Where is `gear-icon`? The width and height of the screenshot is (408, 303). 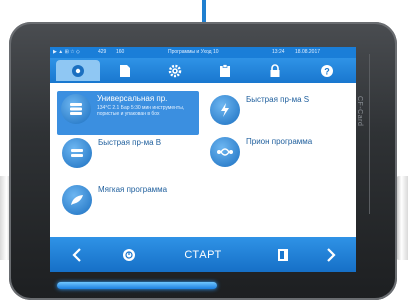 gear-icon is located at coordinates (175, 70).